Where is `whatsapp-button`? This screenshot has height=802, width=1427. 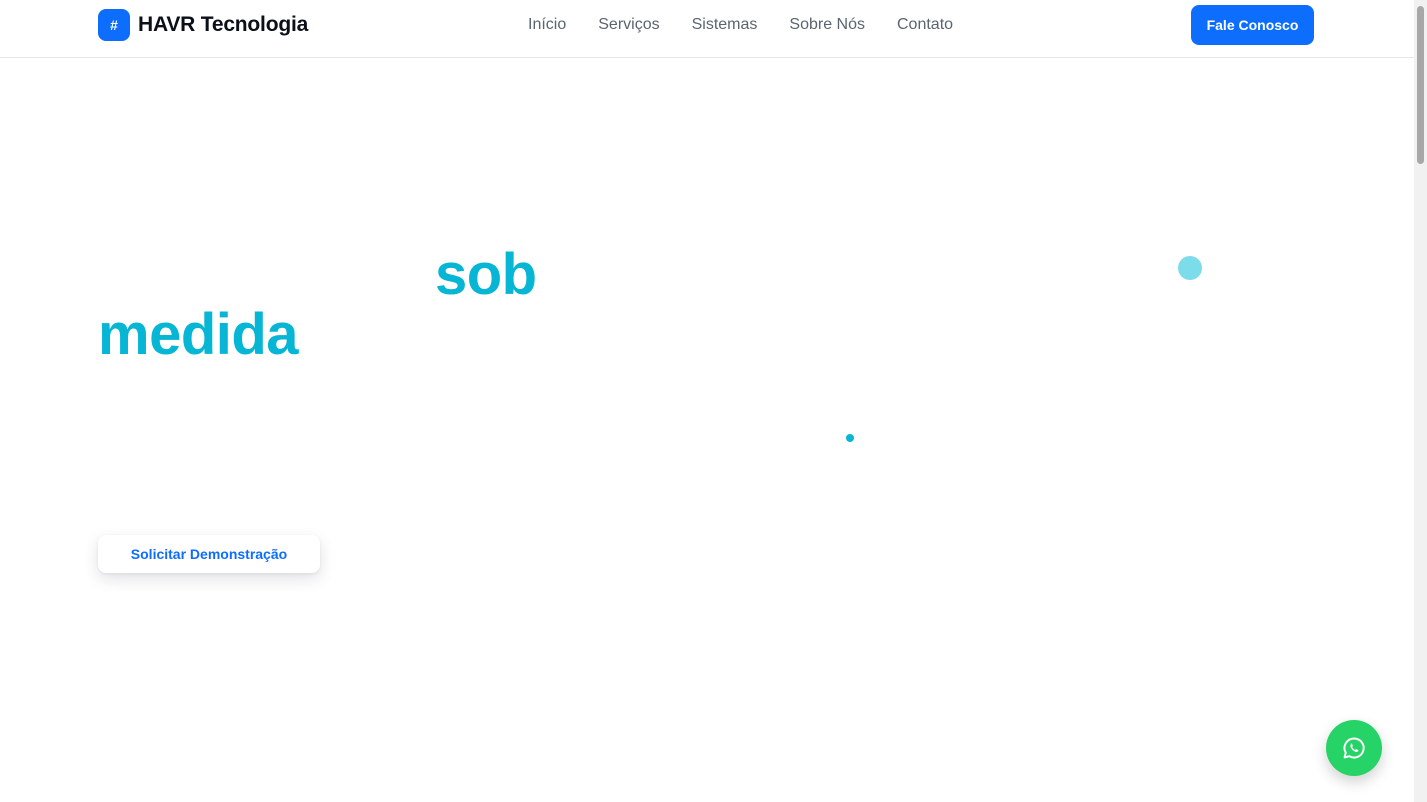 whatsapp-button is located at coordinates (1354, 748).